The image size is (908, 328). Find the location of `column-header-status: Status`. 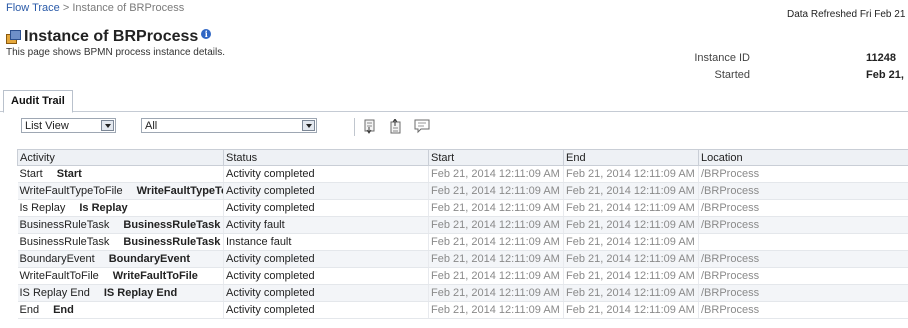

column-header-status: Status is located at coordinates (326, 157).